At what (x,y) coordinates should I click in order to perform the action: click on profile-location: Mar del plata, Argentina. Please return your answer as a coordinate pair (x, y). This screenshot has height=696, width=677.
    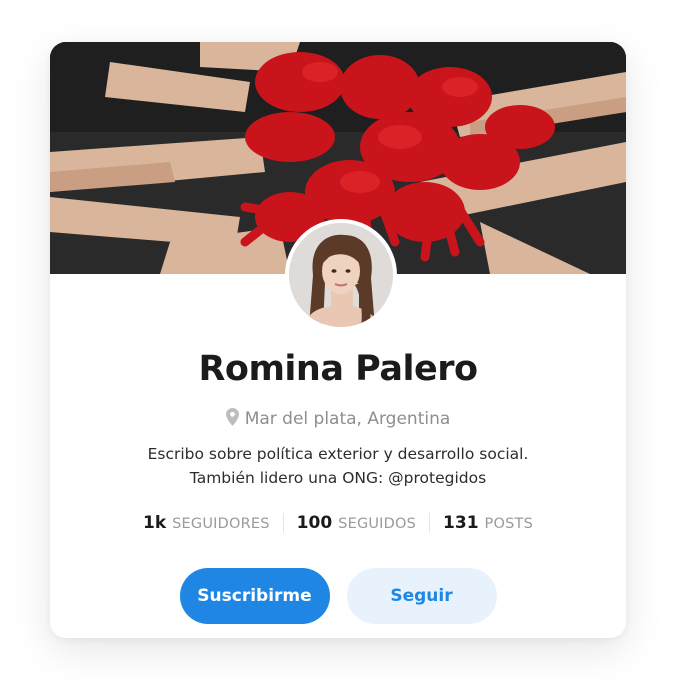
    Looking at the image, I should click on (338, 419).